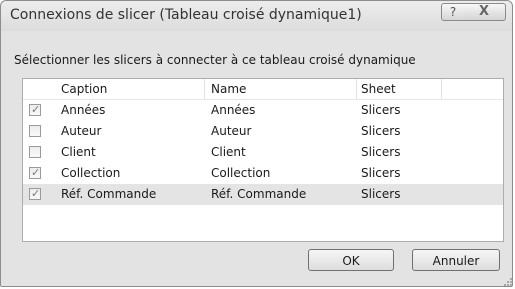 The height and width of the screenshot is (289, 515). Describe the element at coordinates (233, 110) in the screenshot. I see `cell-name: Années` at that location.